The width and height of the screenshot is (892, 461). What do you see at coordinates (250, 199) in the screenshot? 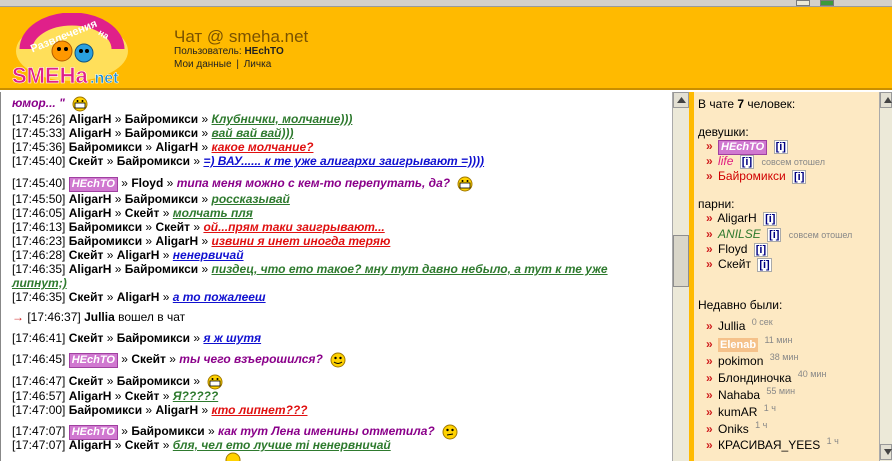
I see `message-text: россказывай` at bounding box center [250, 199].